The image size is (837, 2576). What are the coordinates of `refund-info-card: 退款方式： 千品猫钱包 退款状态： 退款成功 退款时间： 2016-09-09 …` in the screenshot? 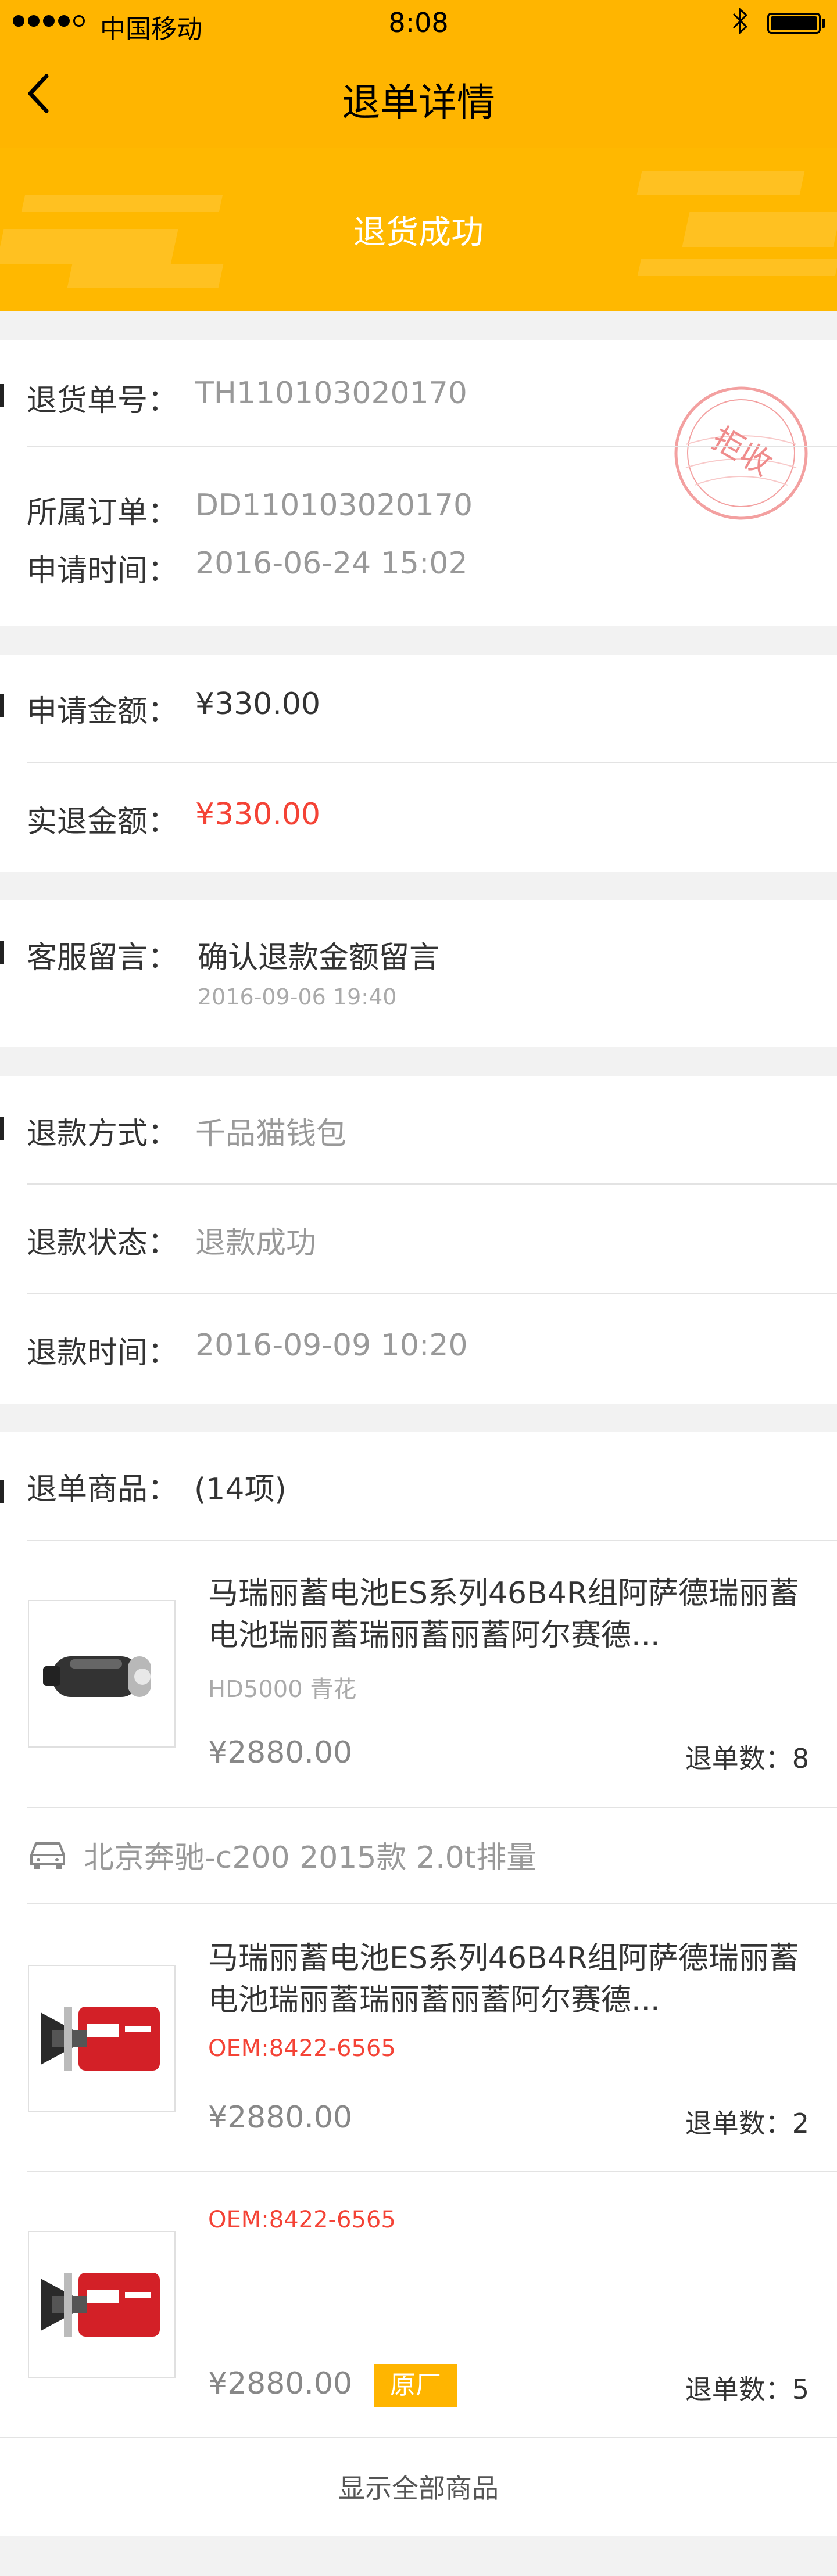 It's located at (419, 1240).